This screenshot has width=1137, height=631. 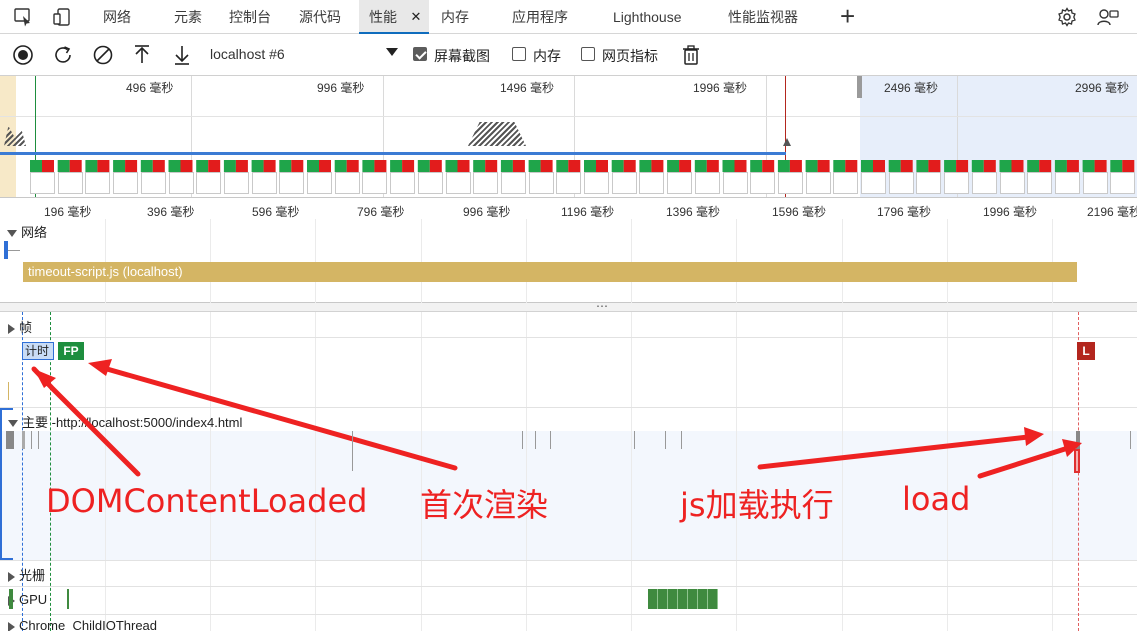 I want to click on load-marker: L, so click(x=1086, y=351).